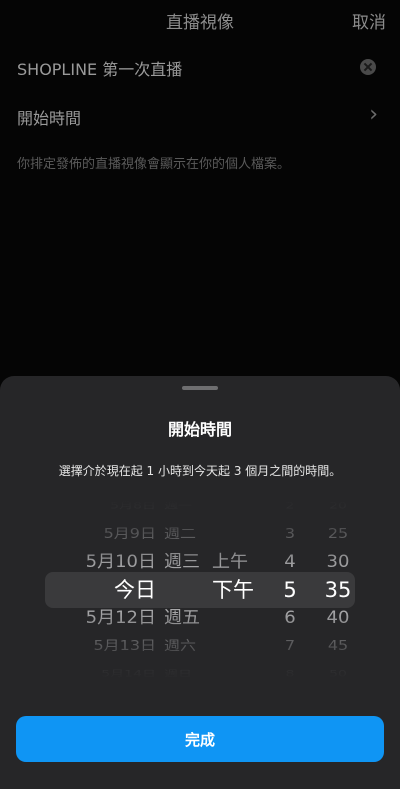 This screenshot has width=400, height=789. Describe the element at coordinates (154, 164) in the screenshot. I see `schedule-note: 你排定發佈的直播視像會顯示在你的個人檔案。` at that location.